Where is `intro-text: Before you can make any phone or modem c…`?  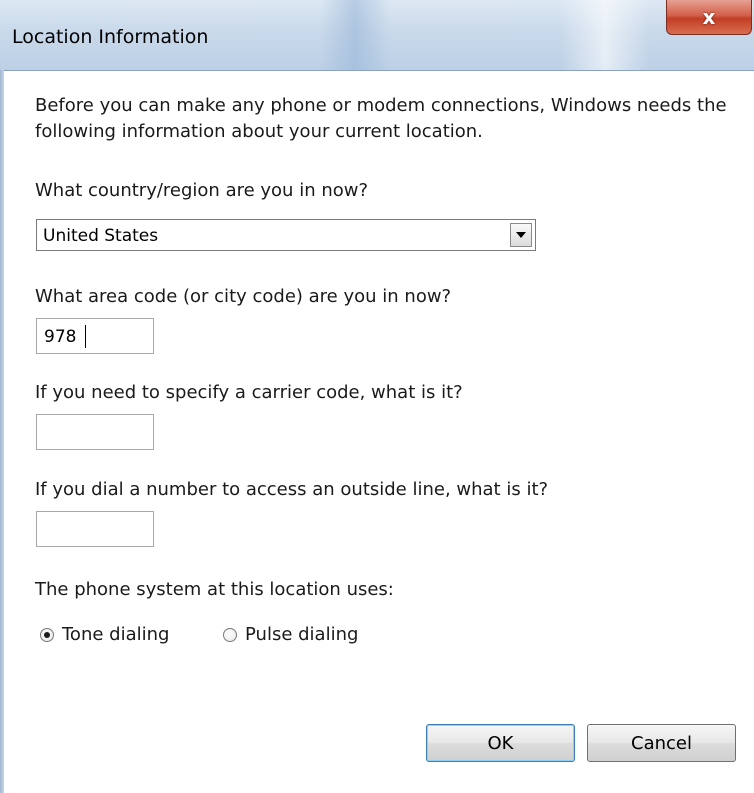
intro-text: Before you can make any phone or modem c… is located at coordinates (381, 118).